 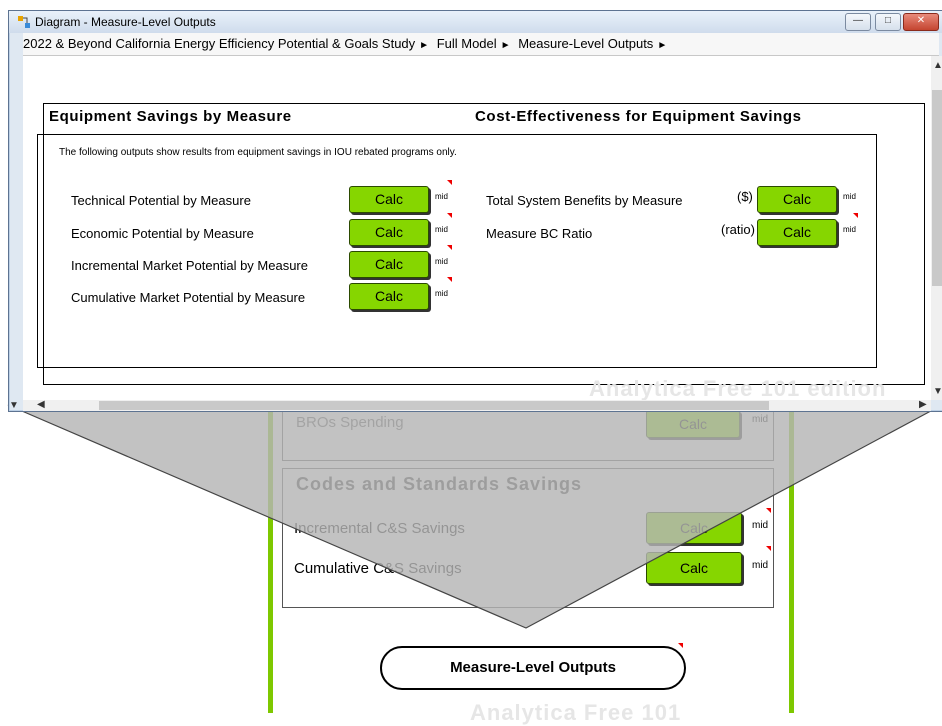 What do you see at coordinates (389, 296) in the screenshot?
I see `cumulative-market-potential-calc-button: Calc` at bounding box center [389, 296].